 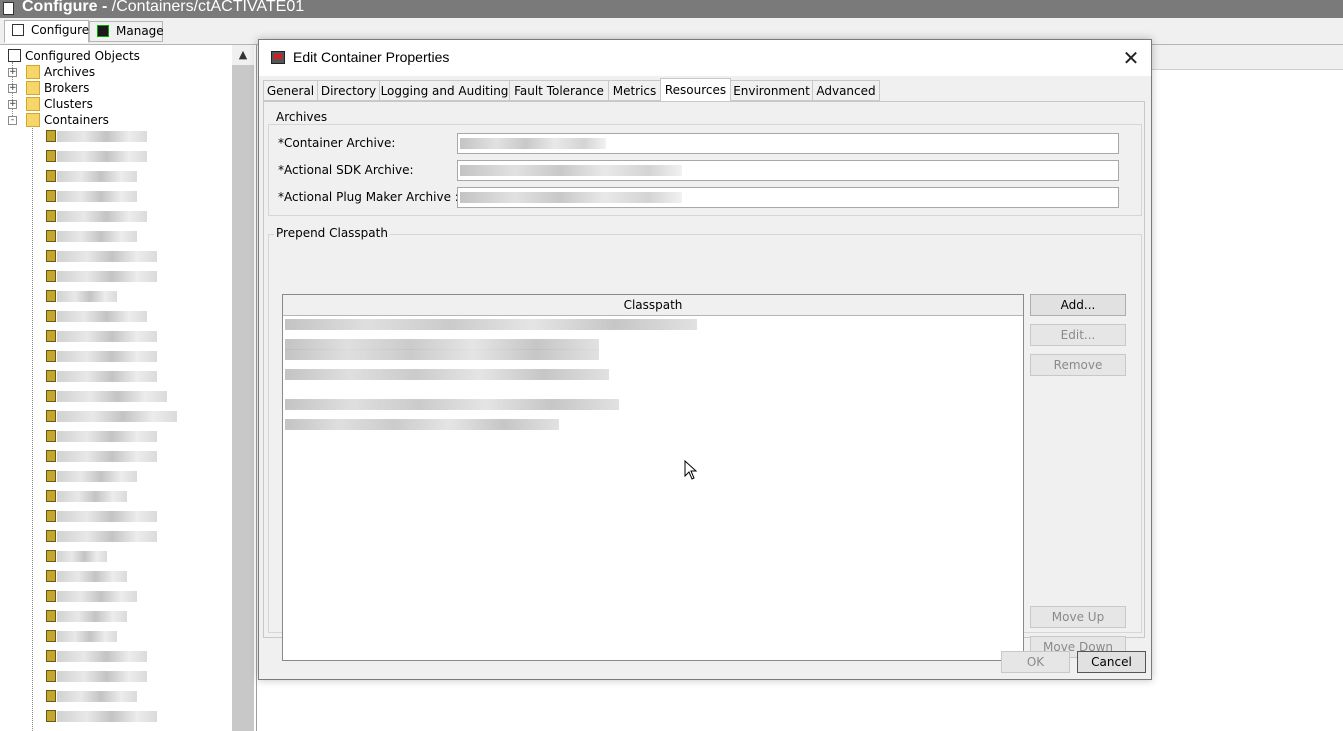 I want to click on tab-general: General, so click(x=290, y=90).